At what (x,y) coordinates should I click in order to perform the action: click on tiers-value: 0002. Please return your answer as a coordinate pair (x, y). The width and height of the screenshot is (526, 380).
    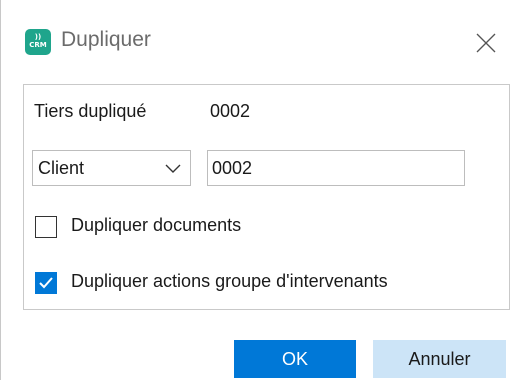
    Looking at the image, I should click on (230, 111).